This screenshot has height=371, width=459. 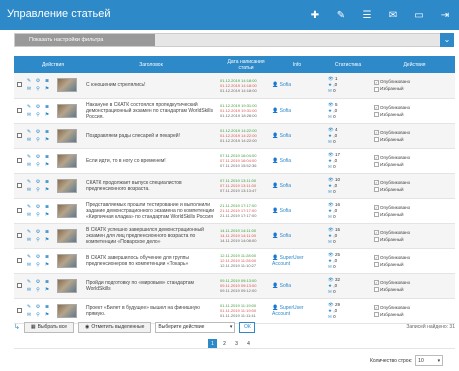 I want to click on article-author: 👤 SuperUser Account, so click(x=297, y=261).